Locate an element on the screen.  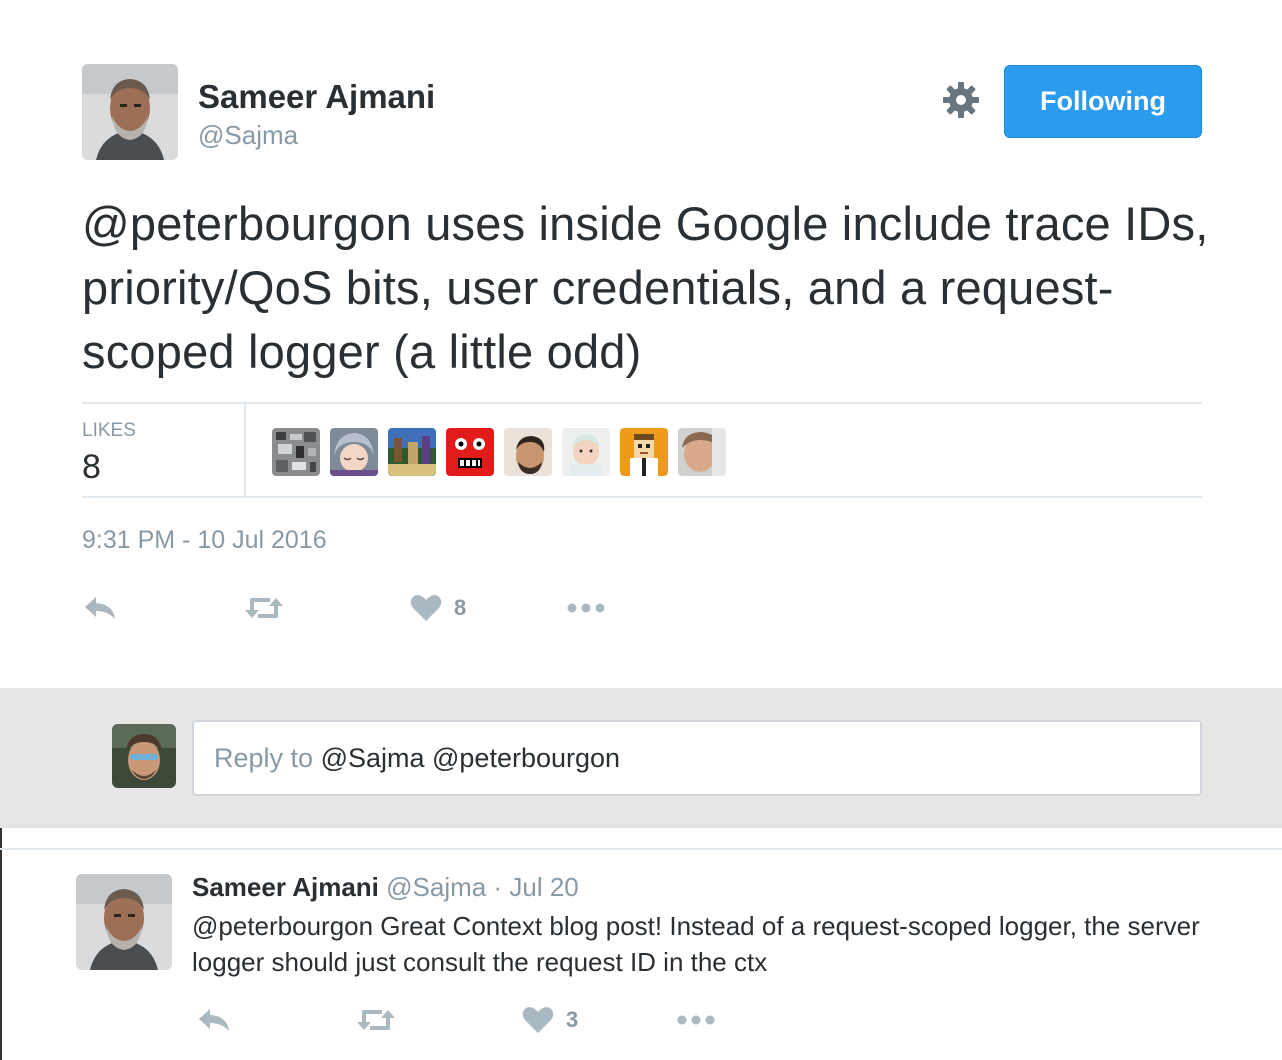
retweet-action is located at coordinates (264, 608).